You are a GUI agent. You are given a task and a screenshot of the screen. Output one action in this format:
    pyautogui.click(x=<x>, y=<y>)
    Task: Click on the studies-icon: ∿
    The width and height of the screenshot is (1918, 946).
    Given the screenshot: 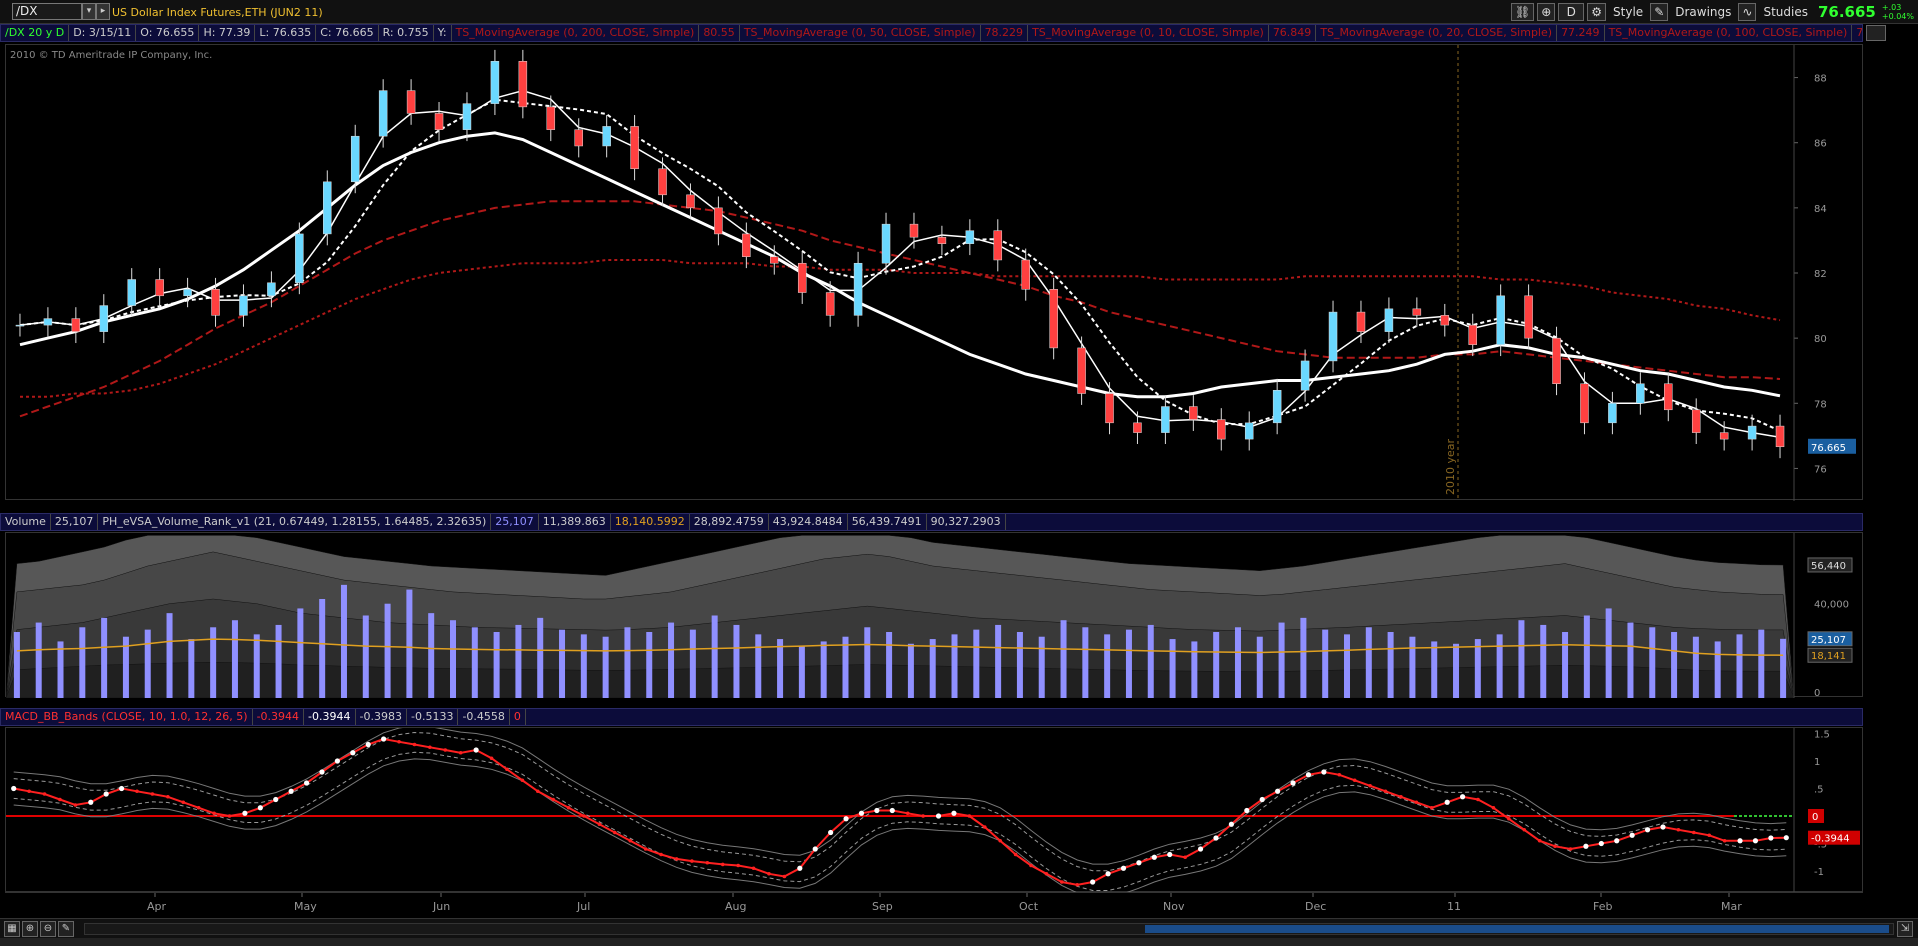 What is the action you would take?
    pyautogui.click(x=1747, y=12)
    